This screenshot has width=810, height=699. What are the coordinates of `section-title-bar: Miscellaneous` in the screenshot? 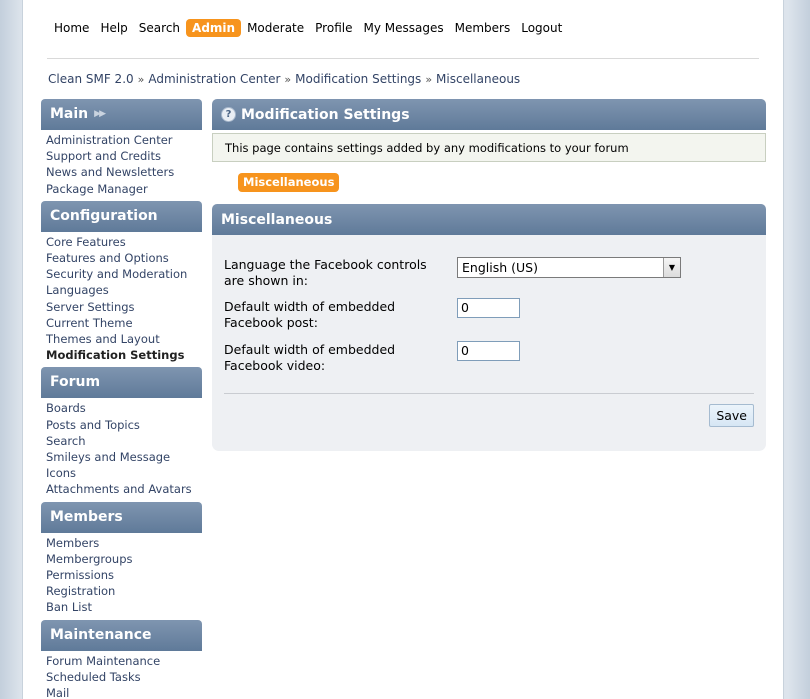 It's located at (489, 219).